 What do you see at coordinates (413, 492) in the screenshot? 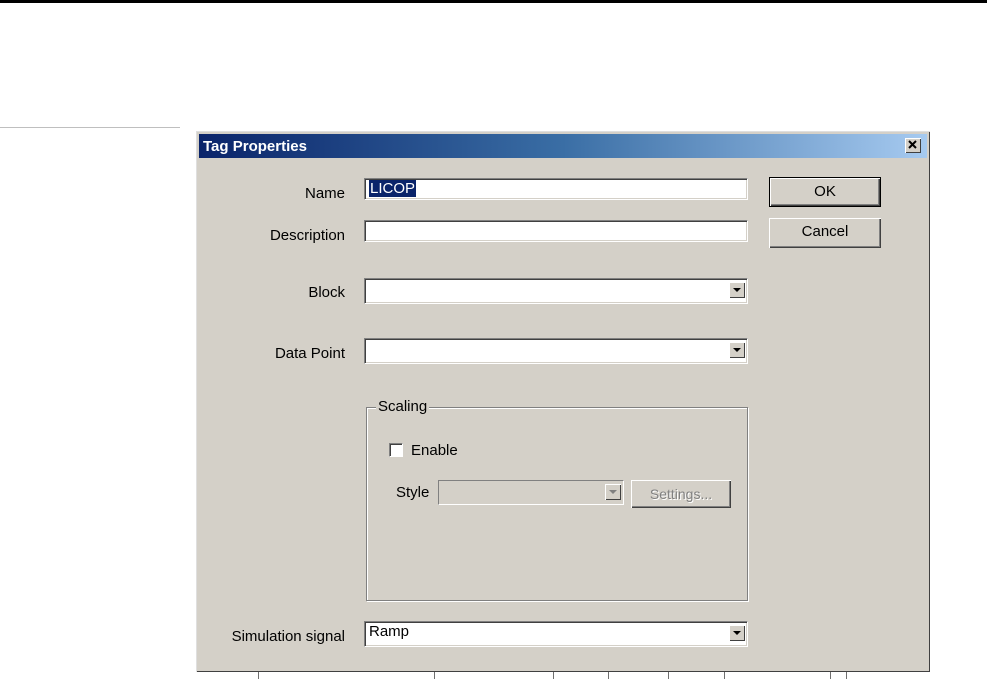
I see `style-label: Style` at bounding box center [413, 492].